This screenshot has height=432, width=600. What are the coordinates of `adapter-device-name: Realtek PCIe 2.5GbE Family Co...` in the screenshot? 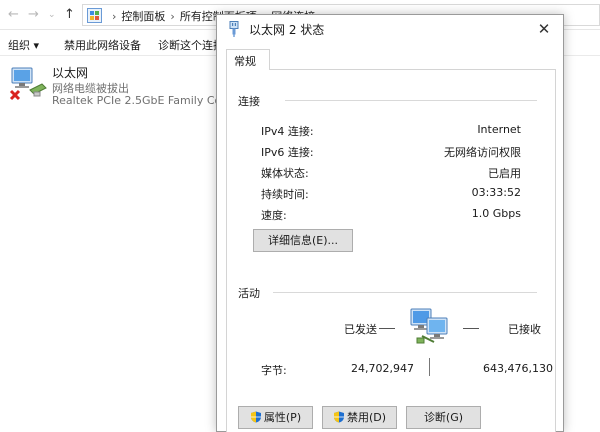 It's located at (134, 100).